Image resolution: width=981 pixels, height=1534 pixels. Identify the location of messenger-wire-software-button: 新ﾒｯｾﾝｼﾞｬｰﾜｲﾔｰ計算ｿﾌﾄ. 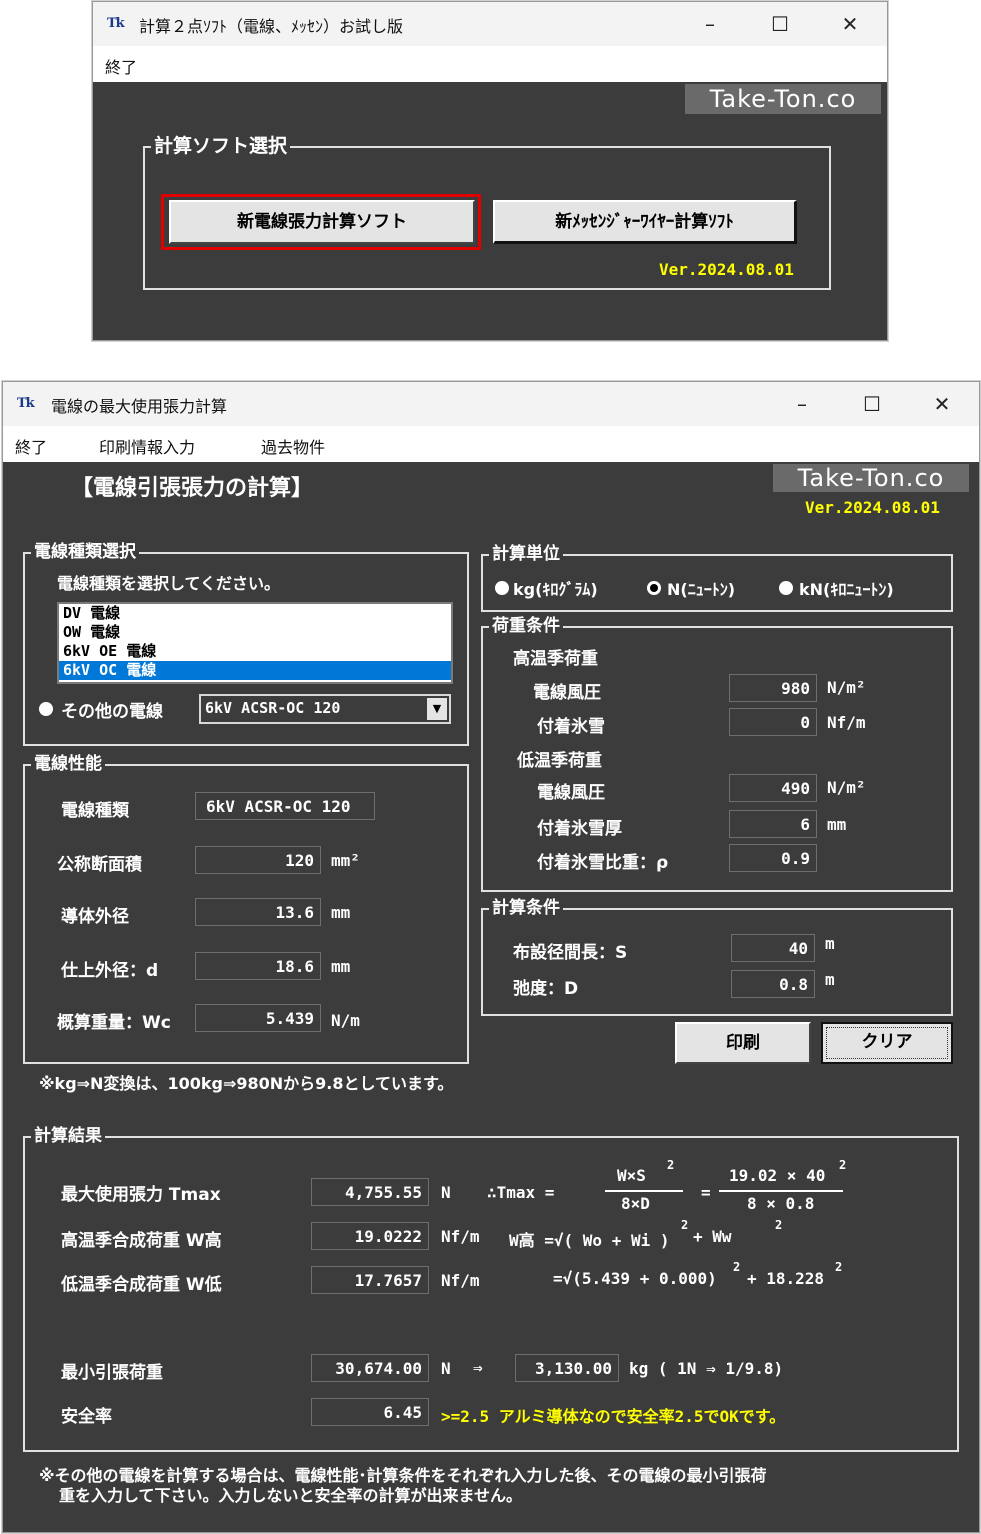
(645, 222).